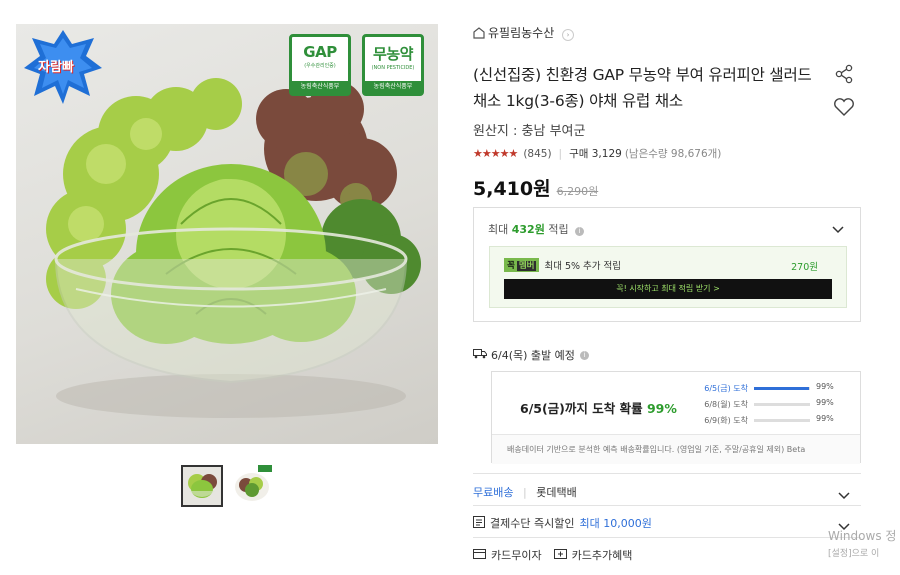 The height and width of the screenshot is (575, 900). Describe the element at coordinates (615, 523) in the screenshot. I see `payment-amount: 최대 10,000원` at that location.